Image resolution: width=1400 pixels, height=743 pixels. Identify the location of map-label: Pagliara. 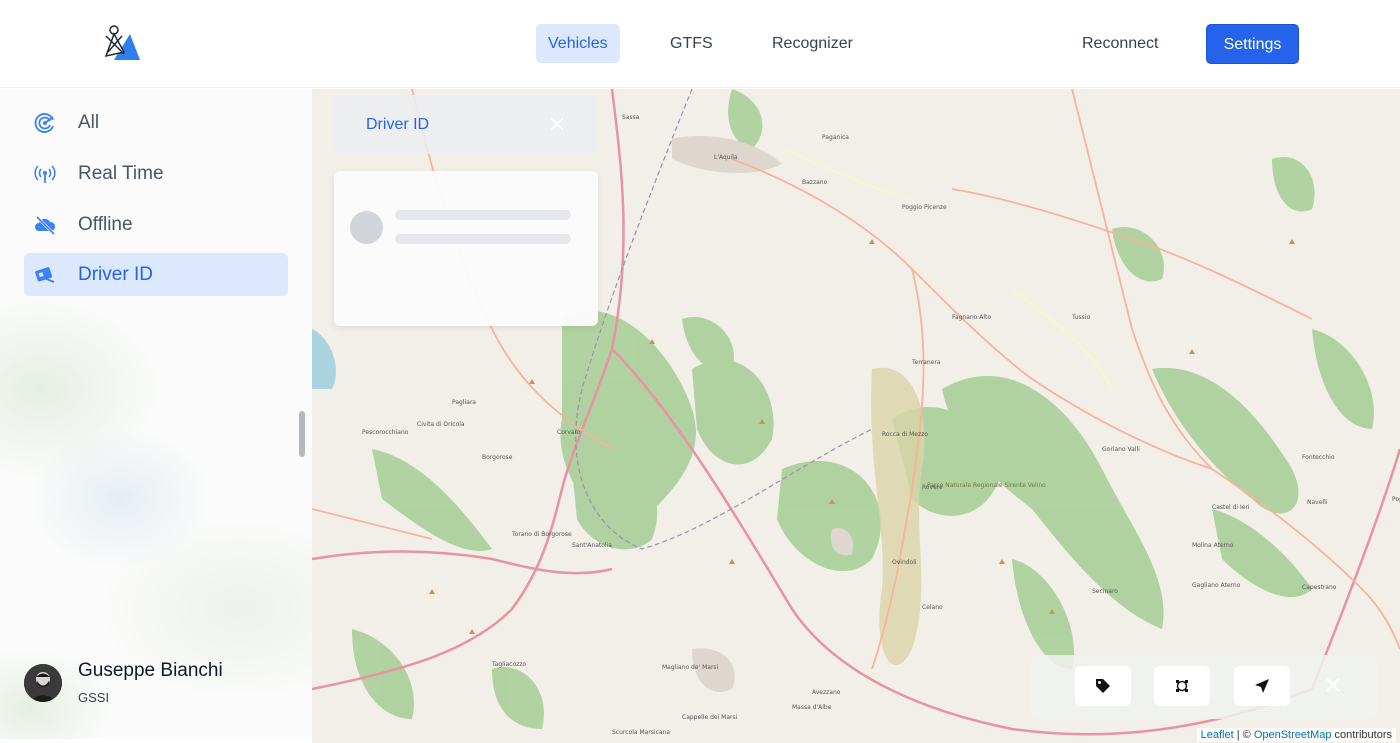
(464, 402).